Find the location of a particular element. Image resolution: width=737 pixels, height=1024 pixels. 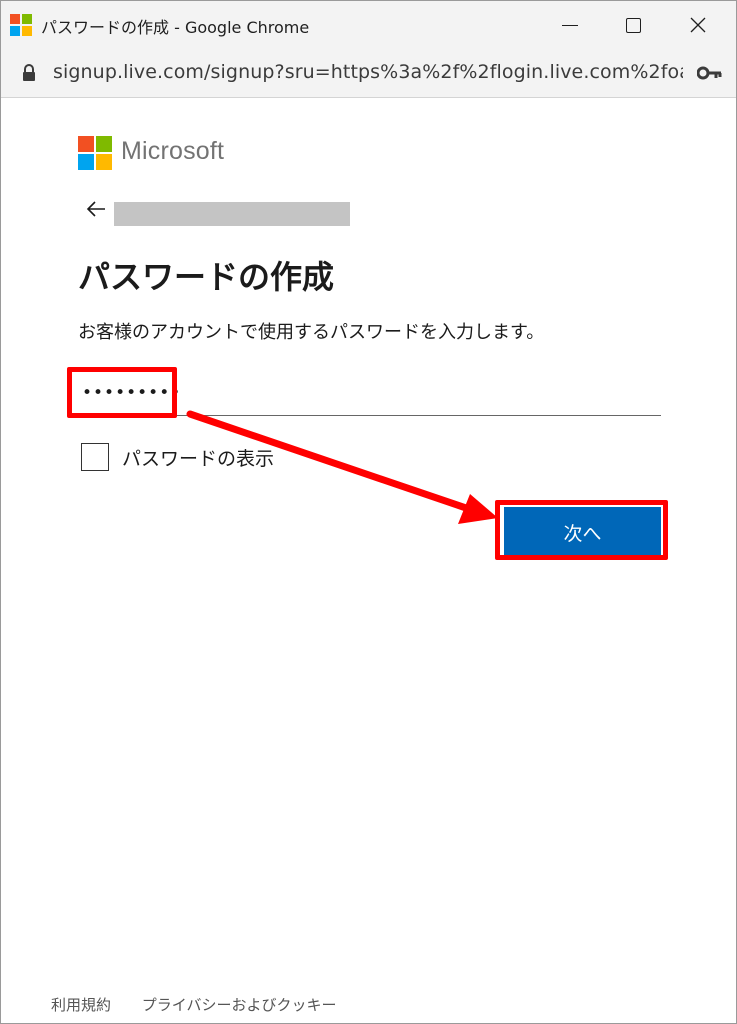

window-title: パスワードの作成 - Google Chrome is located at coordinates (175, 27).